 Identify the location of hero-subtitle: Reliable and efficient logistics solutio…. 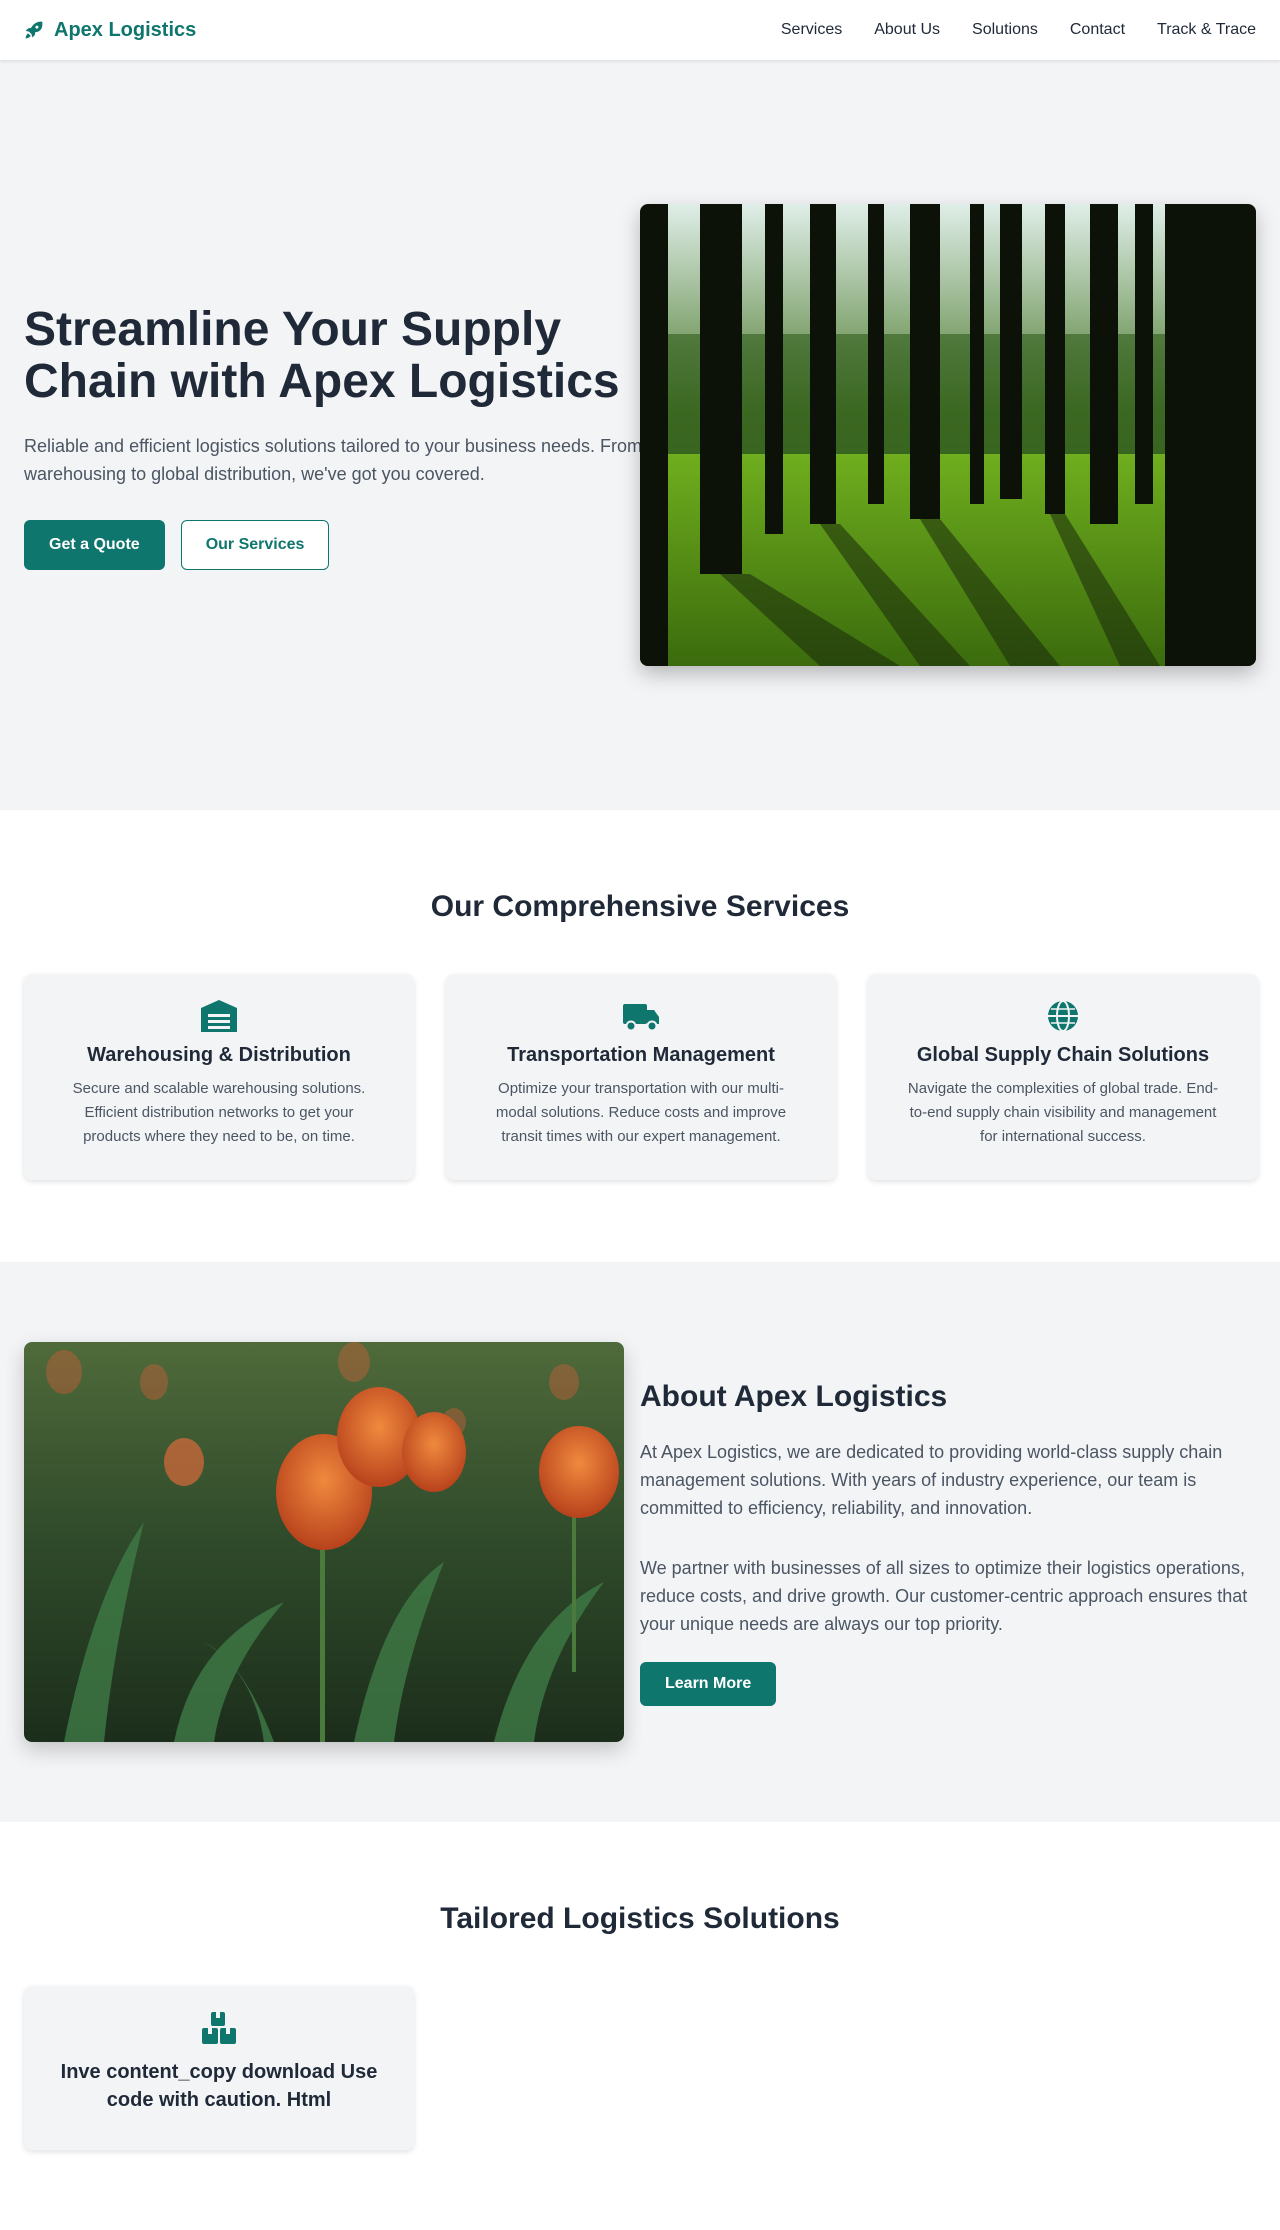
(333, 460).